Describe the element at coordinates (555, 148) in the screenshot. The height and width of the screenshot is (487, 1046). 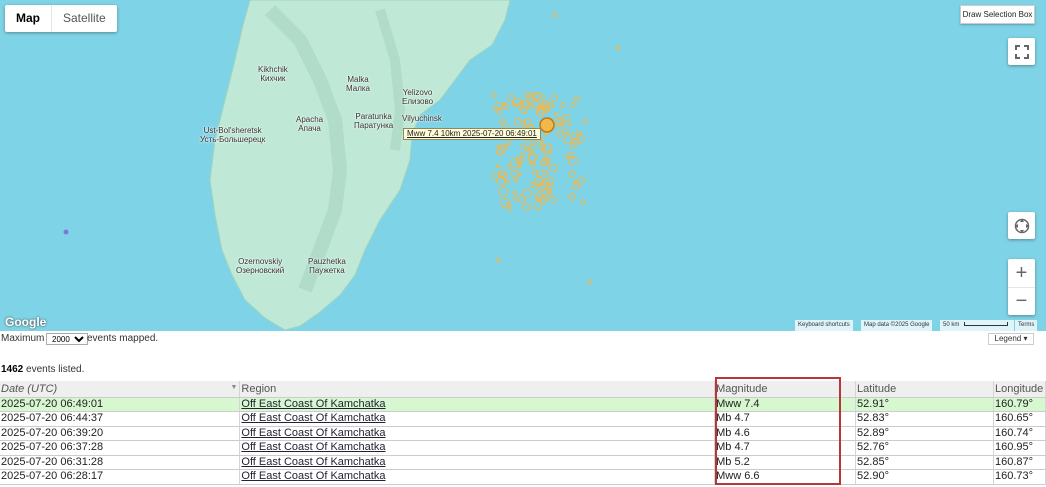
I see `event-markers` at that location.